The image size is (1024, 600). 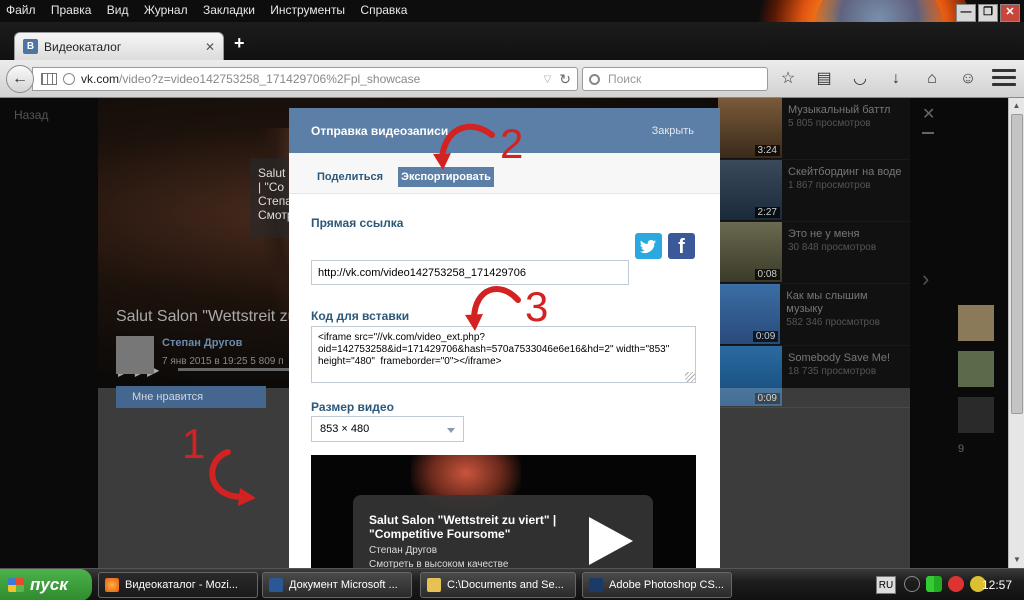 What do you see at coordinates (690, 377) in the screenshot?
I see `resize-handle-icon` at bounding box center [690, 377].